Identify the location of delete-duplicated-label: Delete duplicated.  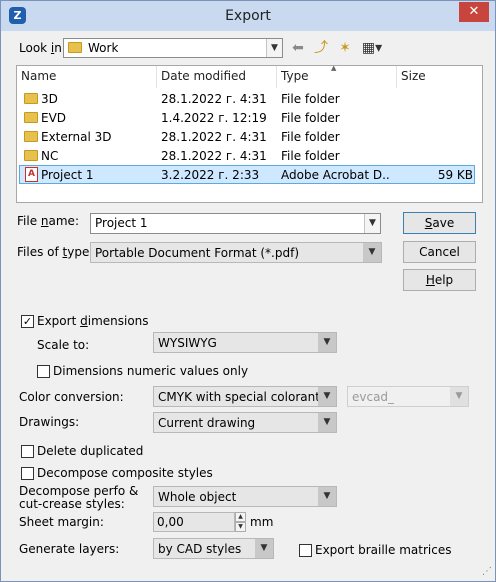
(90, 451).